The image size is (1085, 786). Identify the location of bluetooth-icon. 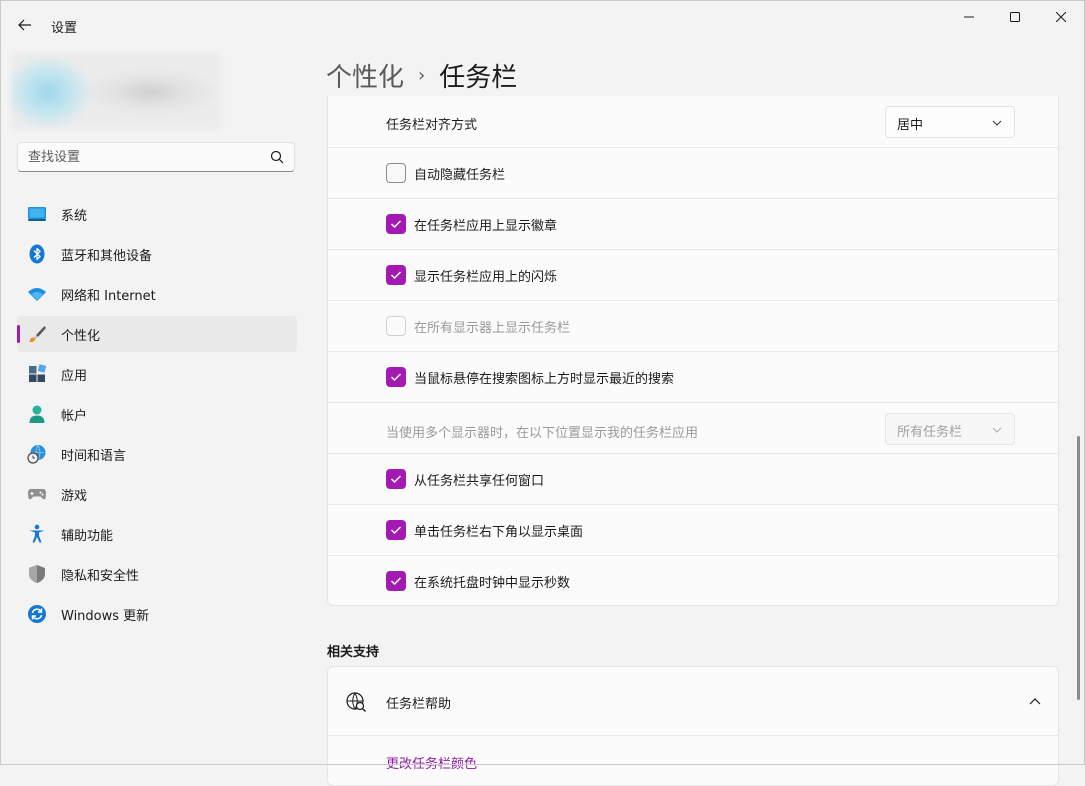
(37, 254).